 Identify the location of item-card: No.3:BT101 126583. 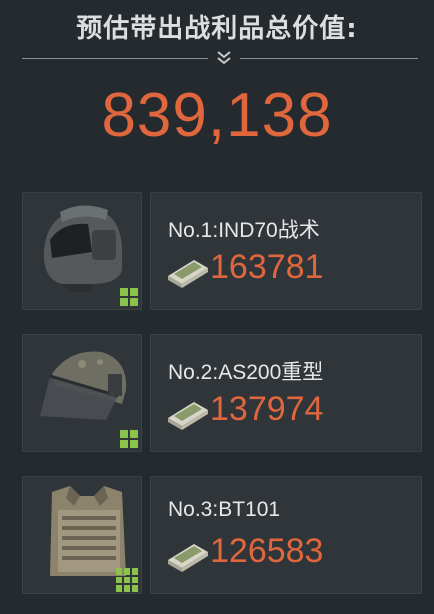
(286, 535).